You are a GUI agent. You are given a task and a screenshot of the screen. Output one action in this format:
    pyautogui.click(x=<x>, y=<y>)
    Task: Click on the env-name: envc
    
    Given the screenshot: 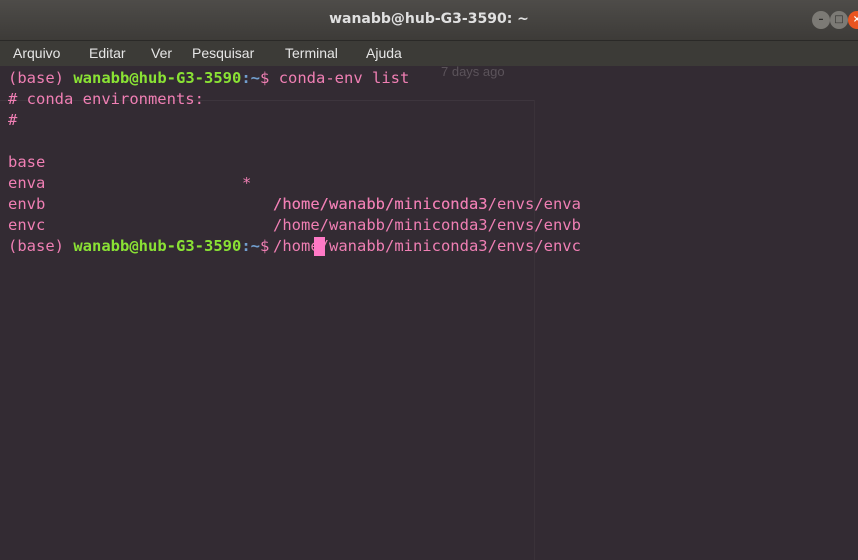 What is the action you would take?
    pyautogui.click(x=27, y=225)
    